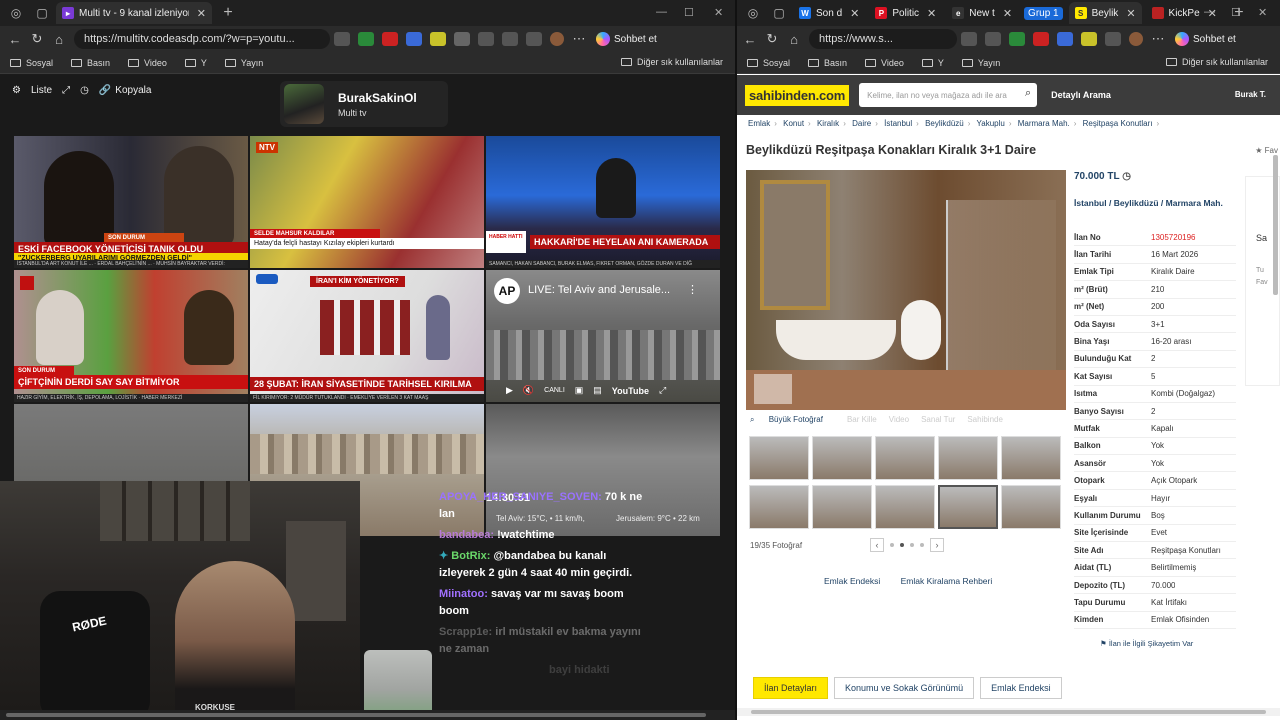  I want to click on copy-button: Kopyala, so click(133, 90).